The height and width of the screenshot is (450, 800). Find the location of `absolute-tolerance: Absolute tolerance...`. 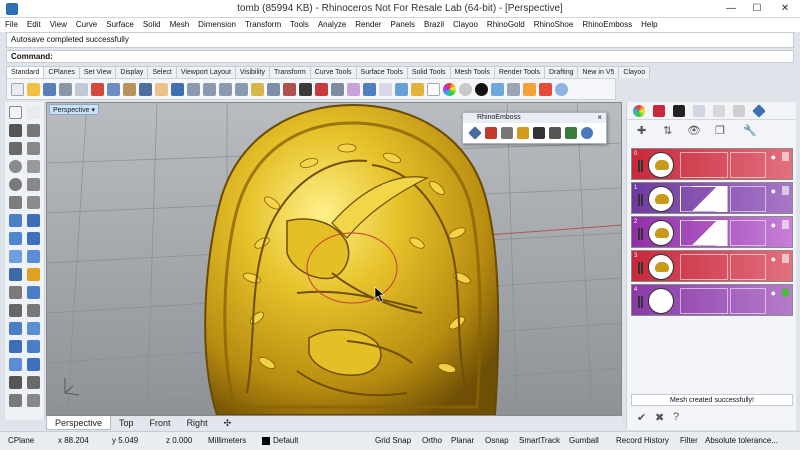

absolute-tolerance: Absolute tolerance... is located at coordinates (741, 440).